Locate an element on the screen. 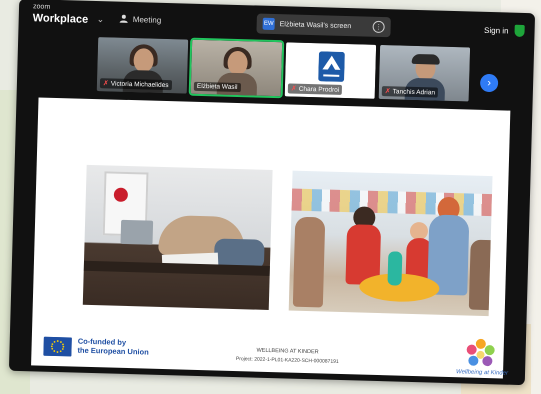 The image size is (541, 394). participant-tile-active: Elżbieta Wasil is located at coordinates (236, 68).